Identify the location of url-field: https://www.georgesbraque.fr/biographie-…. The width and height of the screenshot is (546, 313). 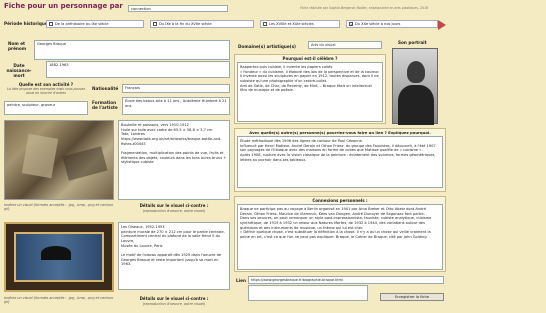
(346, 280).